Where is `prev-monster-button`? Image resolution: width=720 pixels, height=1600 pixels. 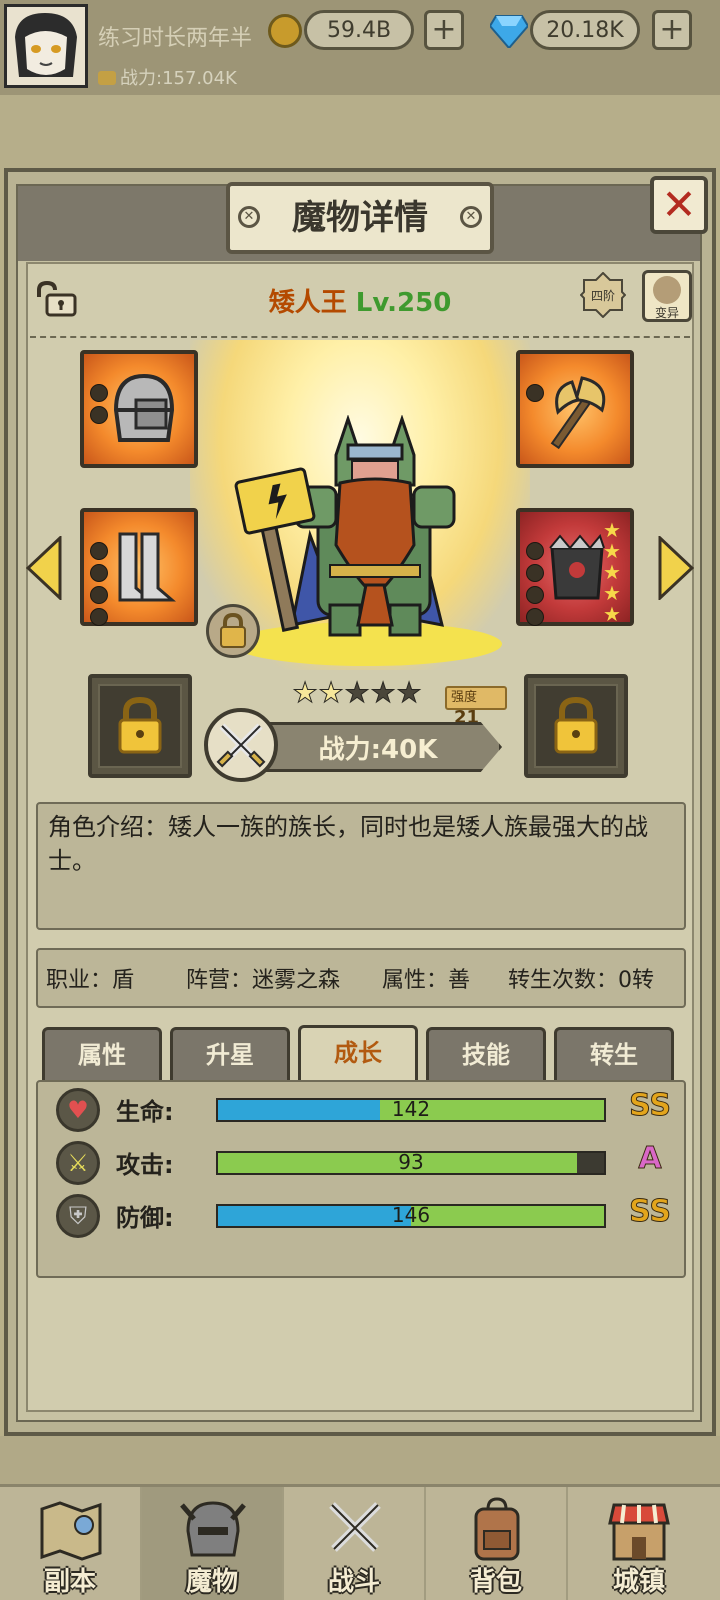 prev-monster-button is located at coordinates (44, 568).